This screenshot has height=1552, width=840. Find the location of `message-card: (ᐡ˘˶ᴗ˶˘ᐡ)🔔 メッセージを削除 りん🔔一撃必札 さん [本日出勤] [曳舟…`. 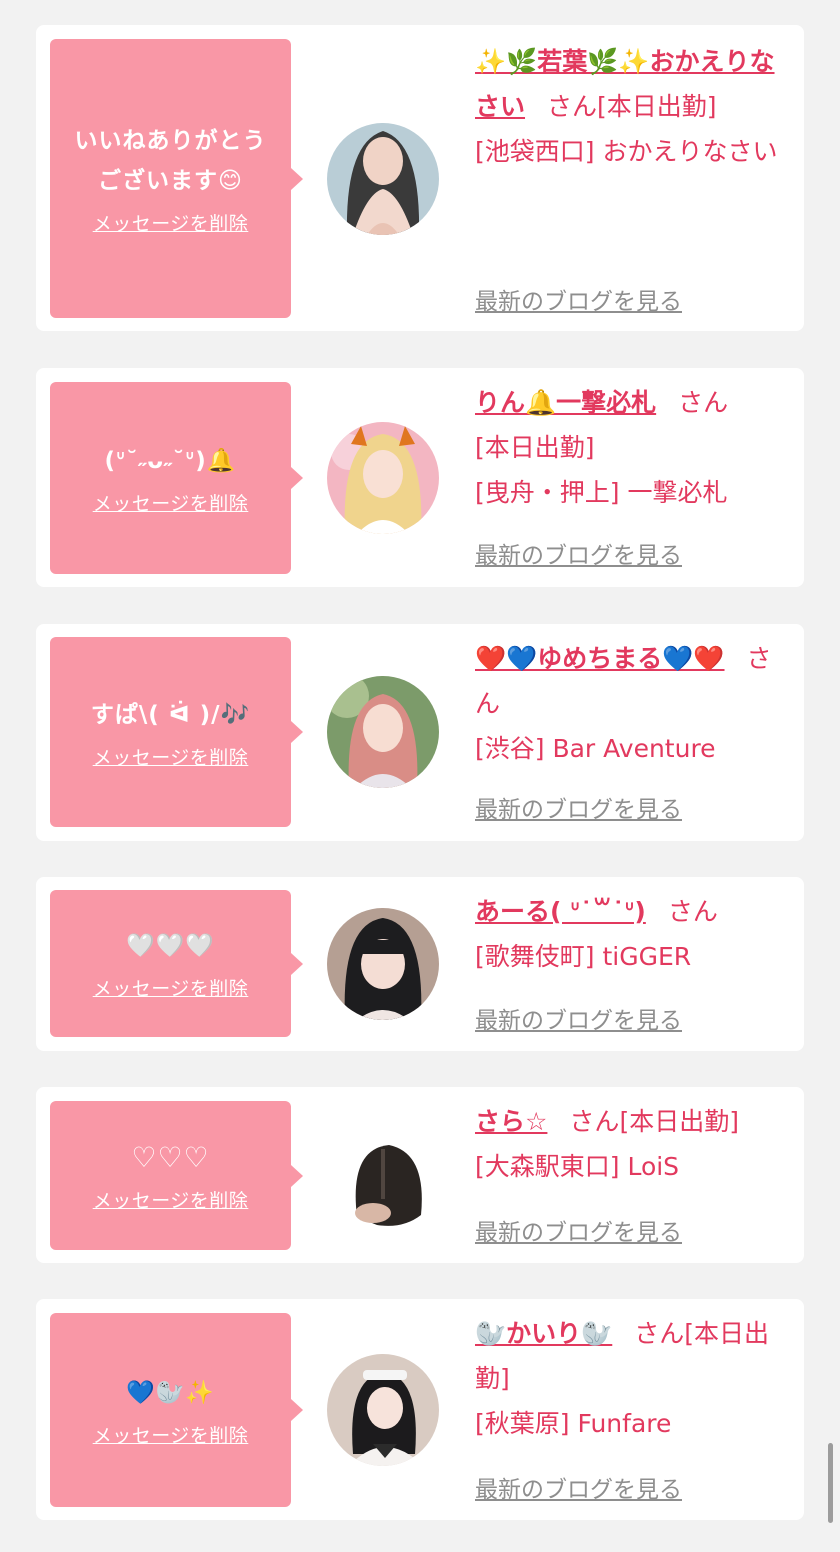

message-card: (ᐡ˘˶ᴗ˶˘ᐡ)🔔 メッセージを削除 りん🔔一撃必札 さん [本日出勤] [曳舟… is located at coordinates (420, 477).